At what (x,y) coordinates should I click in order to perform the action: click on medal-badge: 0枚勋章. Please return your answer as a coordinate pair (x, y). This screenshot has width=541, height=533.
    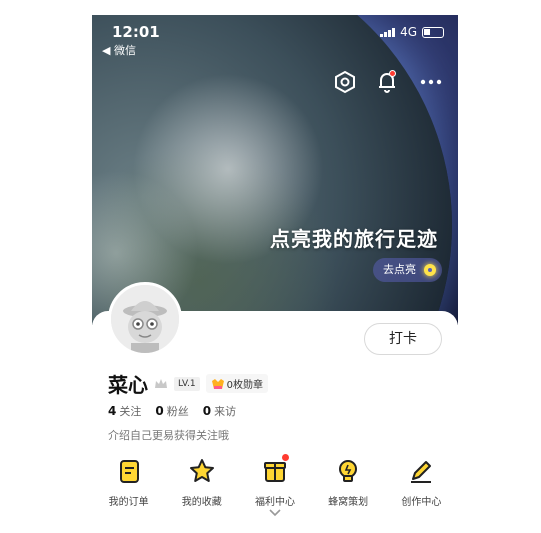
    Looking at the image, I should click on (236, 383).